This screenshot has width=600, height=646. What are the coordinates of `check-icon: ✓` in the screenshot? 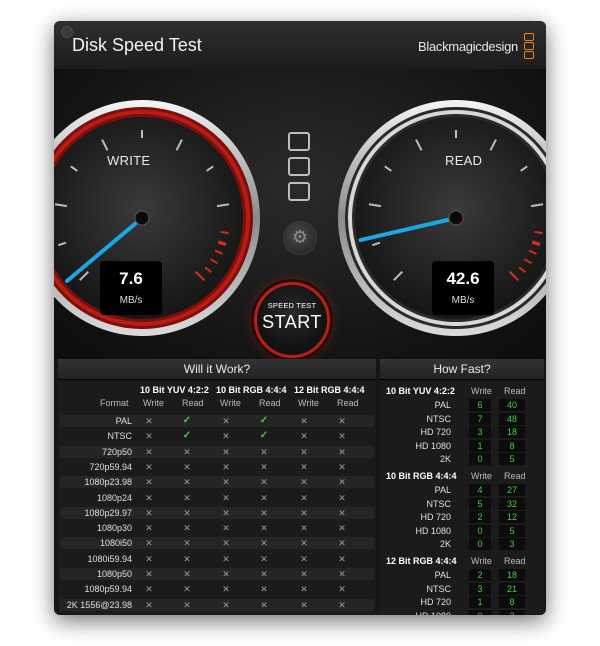 It's located at (187, 420).